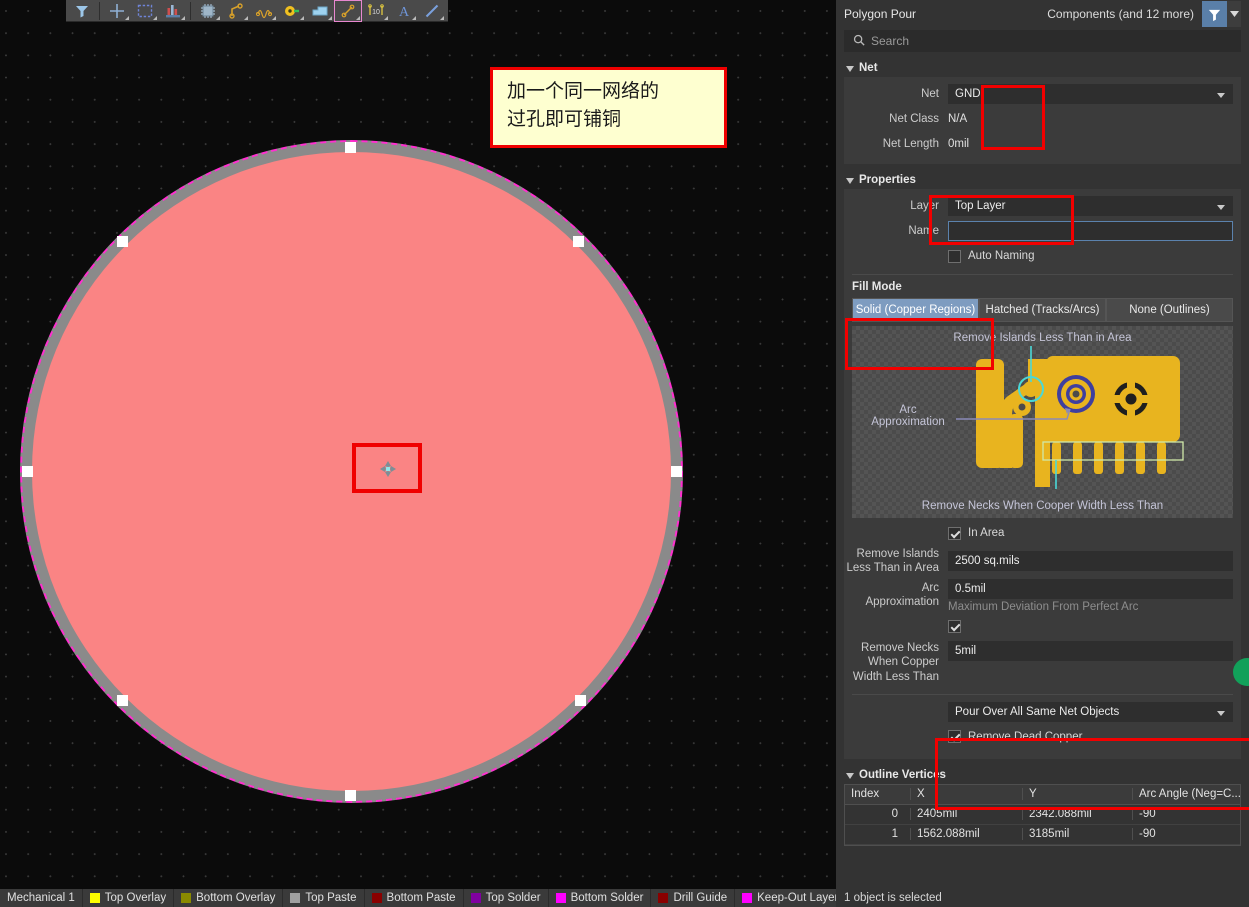 The height and width of the screenshot is (907, 1249). Describe the element at coordinates (910, 143) in the screenshot. I see `net-length-label: Net Length` at that location.